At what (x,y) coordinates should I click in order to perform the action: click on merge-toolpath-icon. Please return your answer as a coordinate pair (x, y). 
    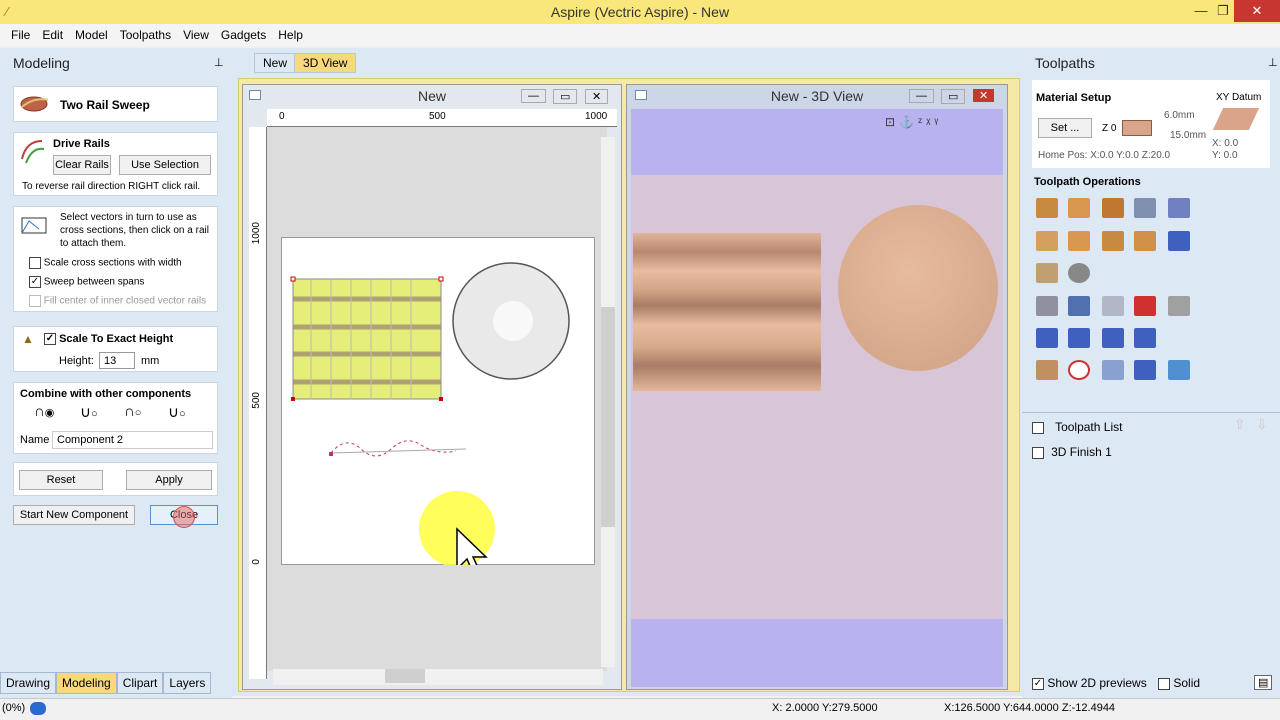
    Looking at the image, I should click on (1079, 338).